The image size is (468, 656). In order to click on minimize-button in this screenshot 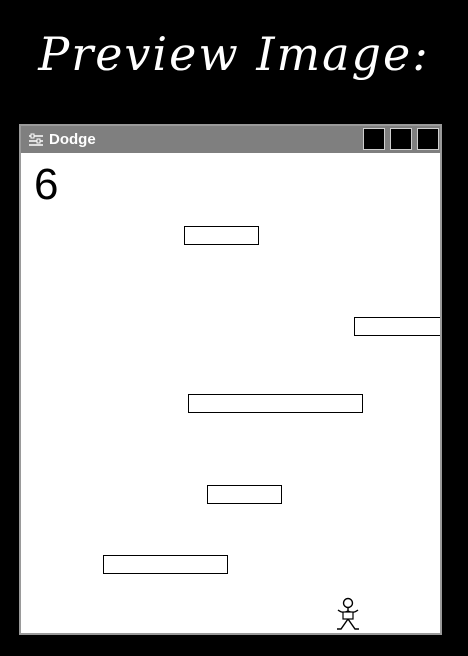, I will do `click(374, 139)`.